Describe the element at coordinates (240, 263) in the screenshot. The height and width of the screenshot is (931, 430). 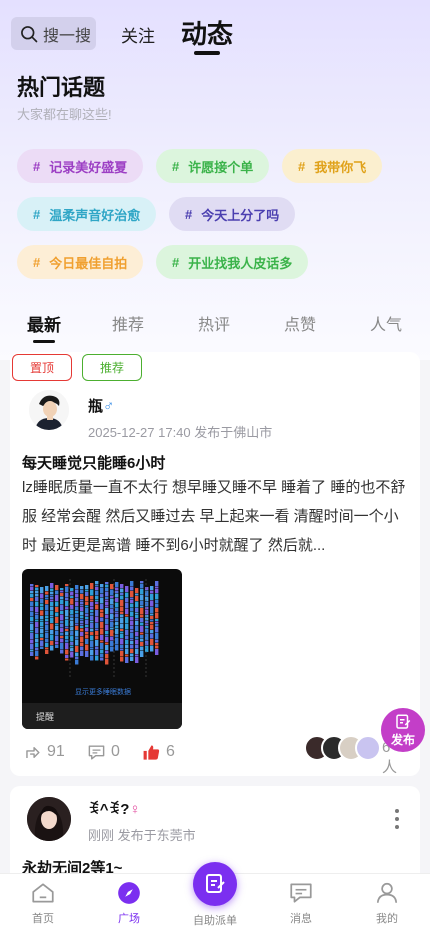
I see `hot-topic-label: 开业找我人皮话多` at that location.